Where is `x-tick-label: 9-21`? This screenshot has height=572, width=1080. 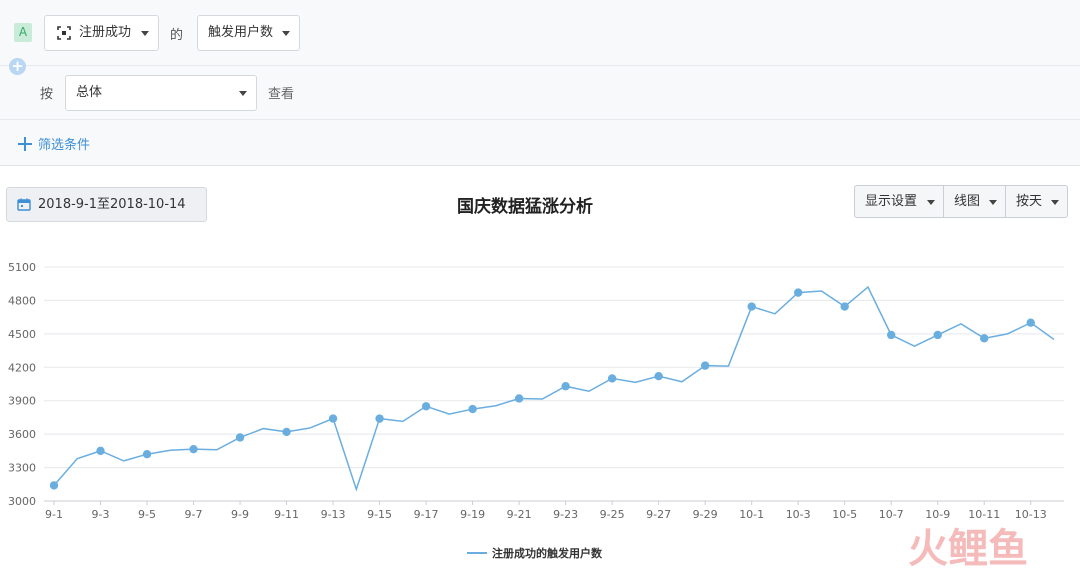
x-tick-label: 9-21 is located at coordinates (519, 514).